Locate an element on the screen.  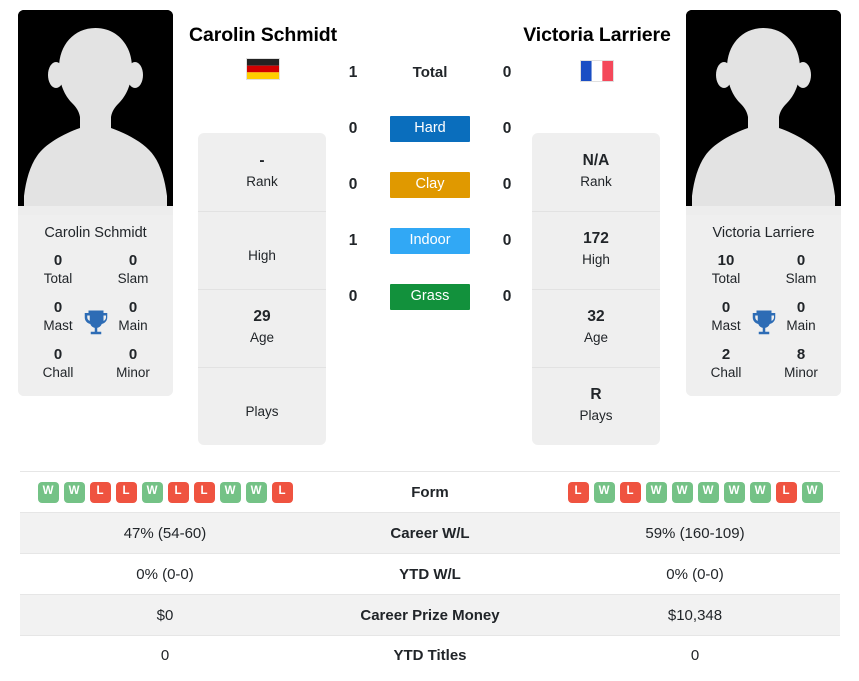
h2h-label-cell: Indoor is located at coordinates (430, 241).